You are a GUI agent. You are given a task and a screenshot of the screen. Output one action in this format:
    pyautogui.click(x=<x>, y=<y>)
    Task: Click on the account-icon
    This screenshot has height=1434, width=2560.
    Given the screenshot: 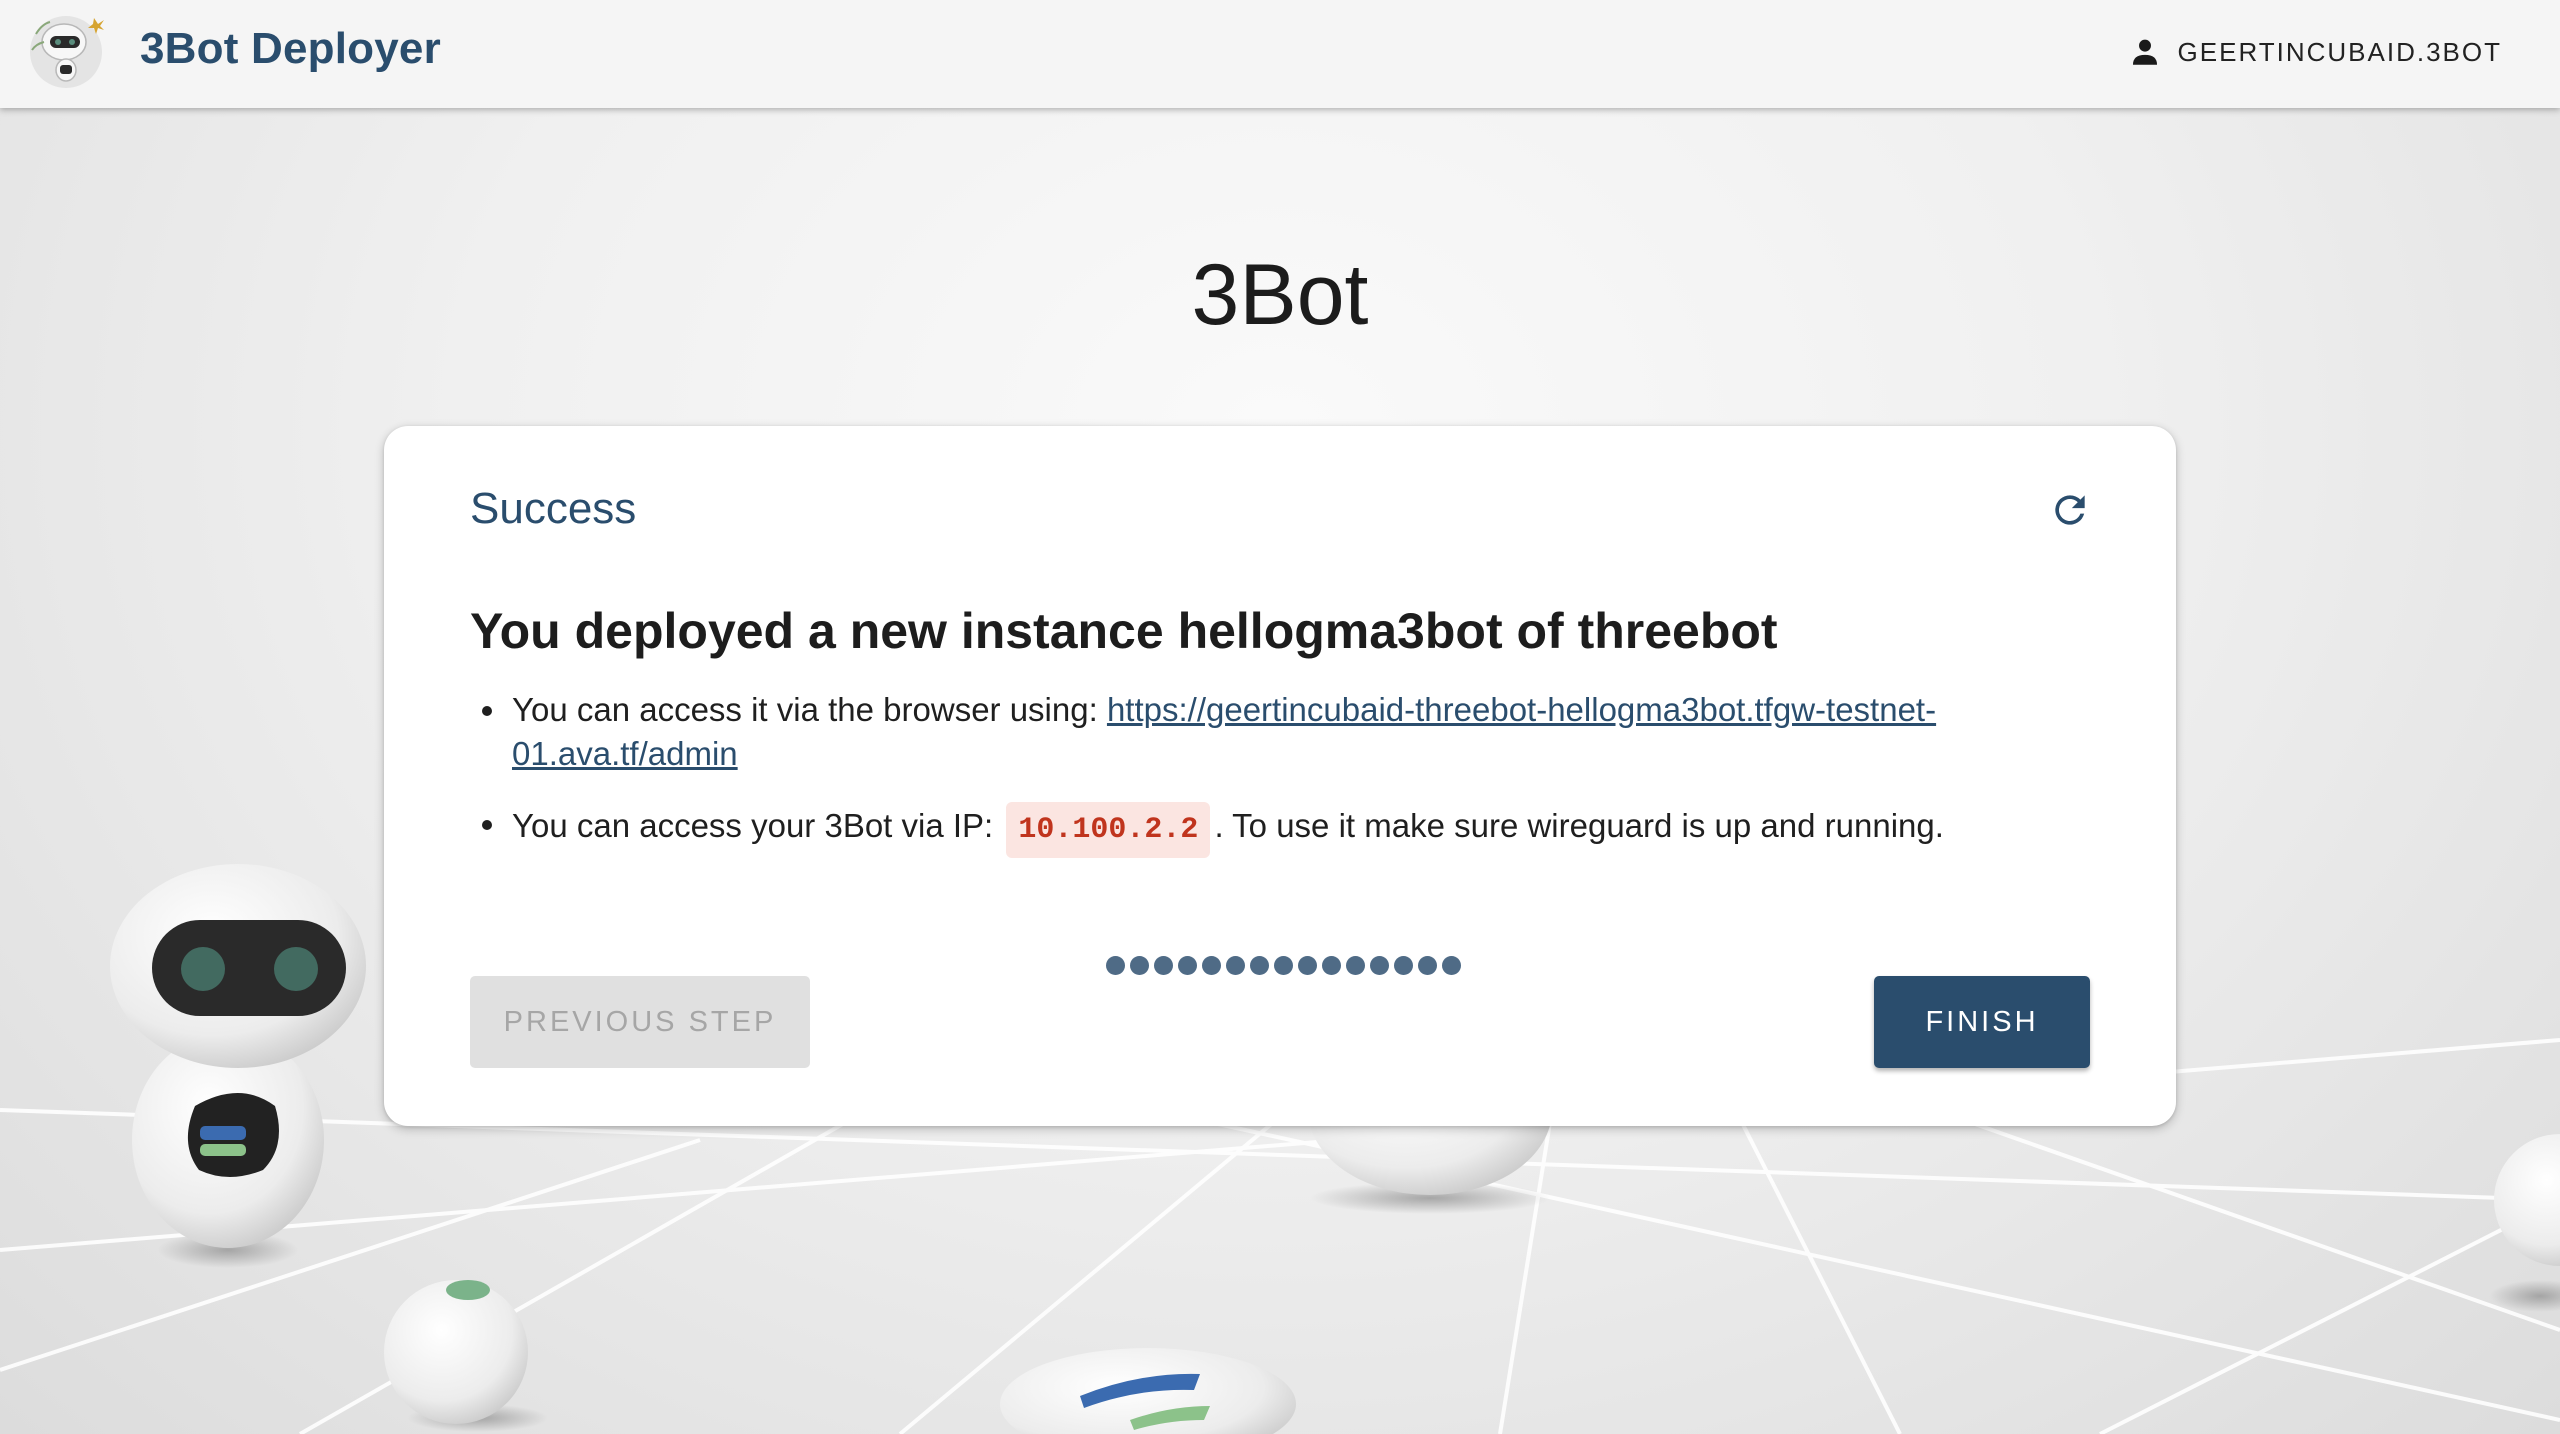 What is the action you would take?
    pyautogui.click(x=2144, y=52)
    